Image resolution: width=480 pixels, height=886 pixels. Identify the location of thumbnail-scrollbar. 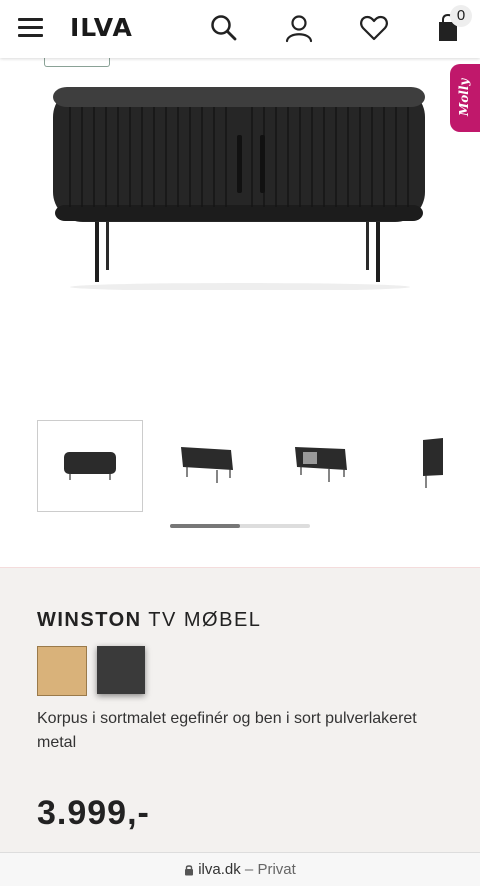
(240, 526).